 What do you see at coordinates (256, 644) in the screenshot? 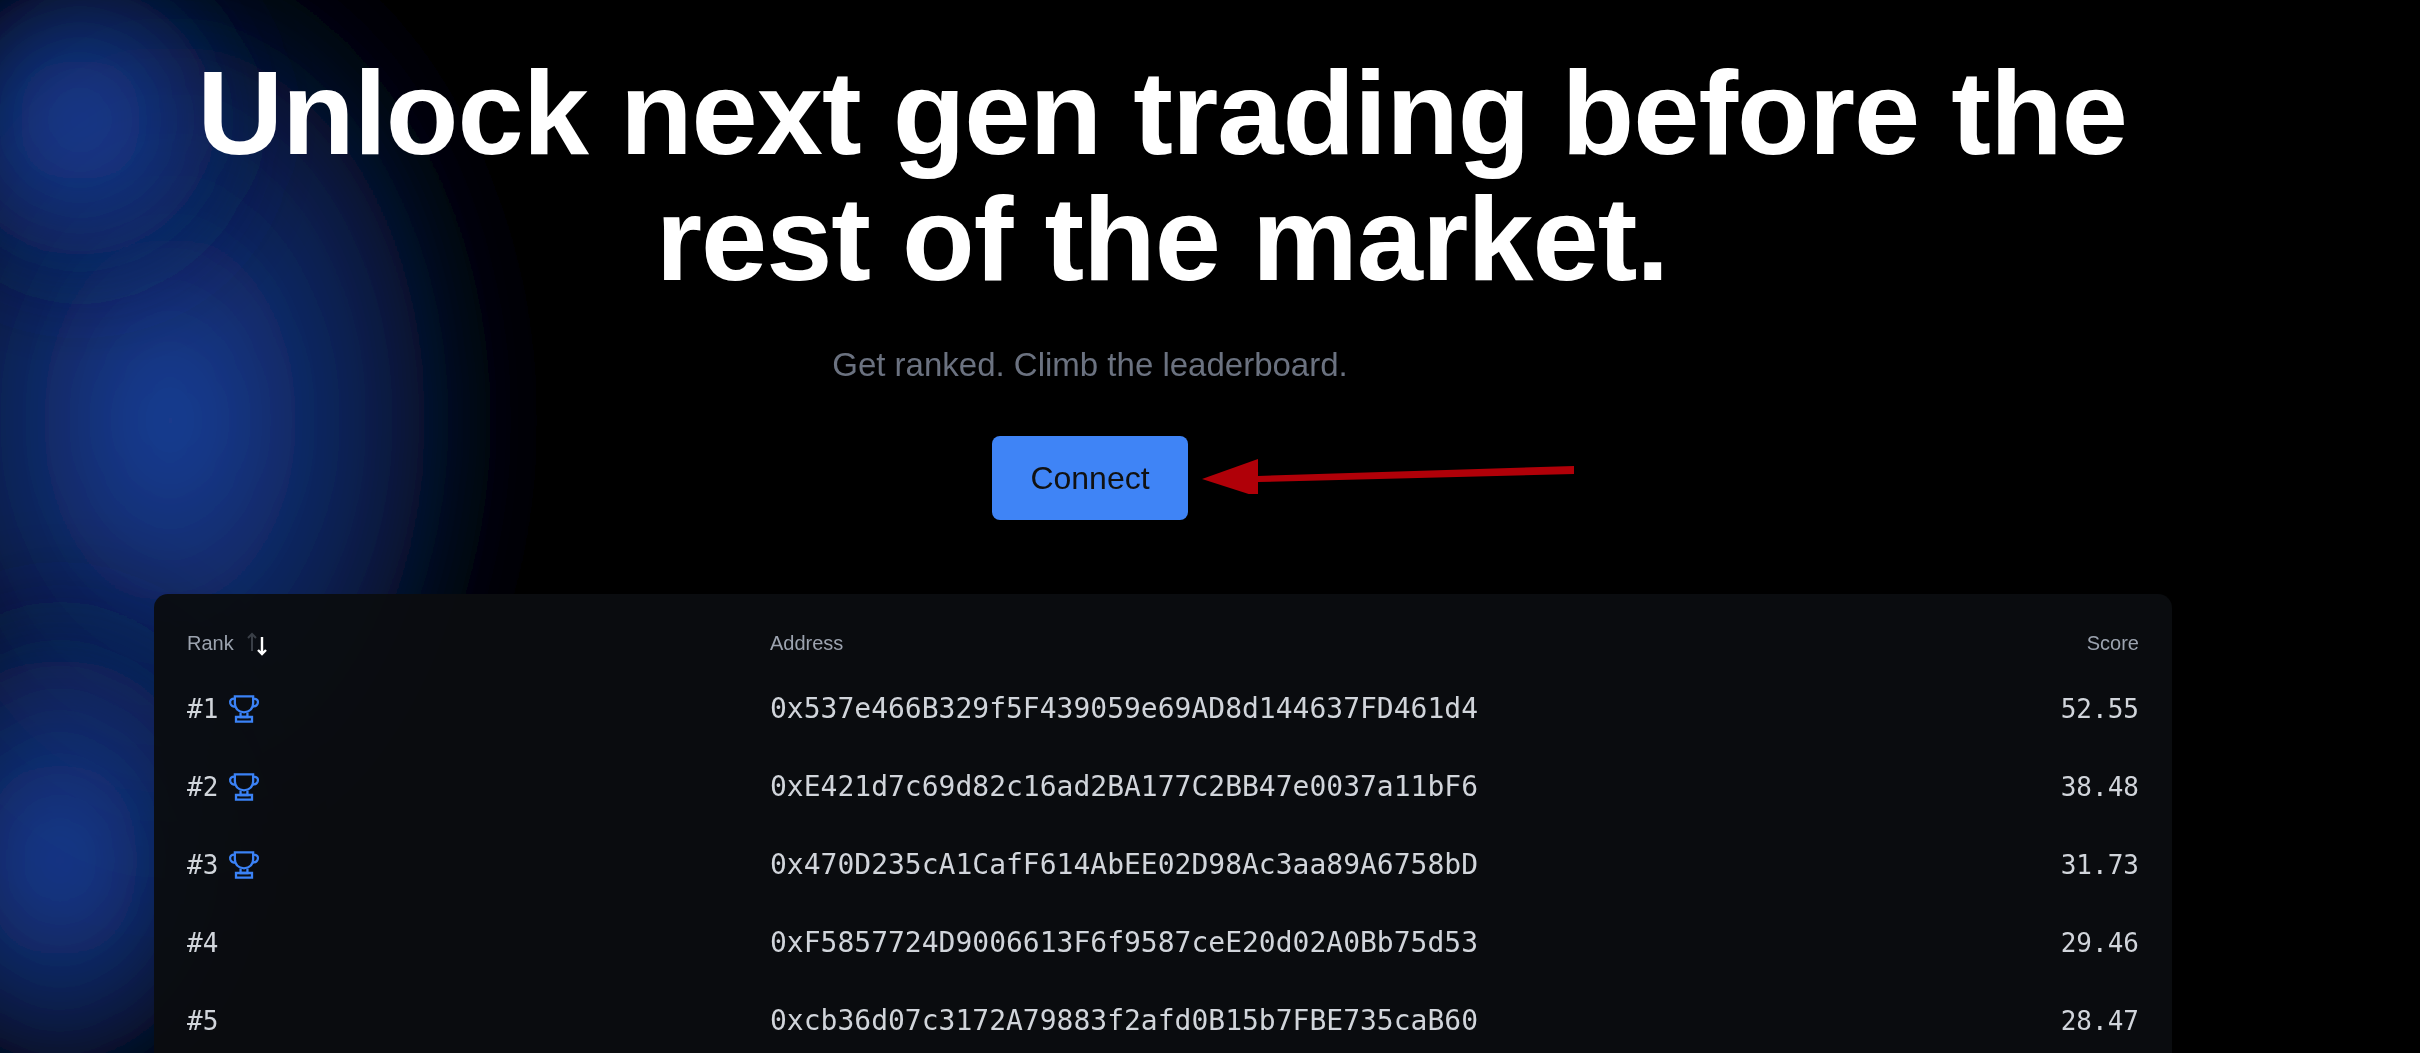
I see `sort-icon` at bounding box center [256, 644].